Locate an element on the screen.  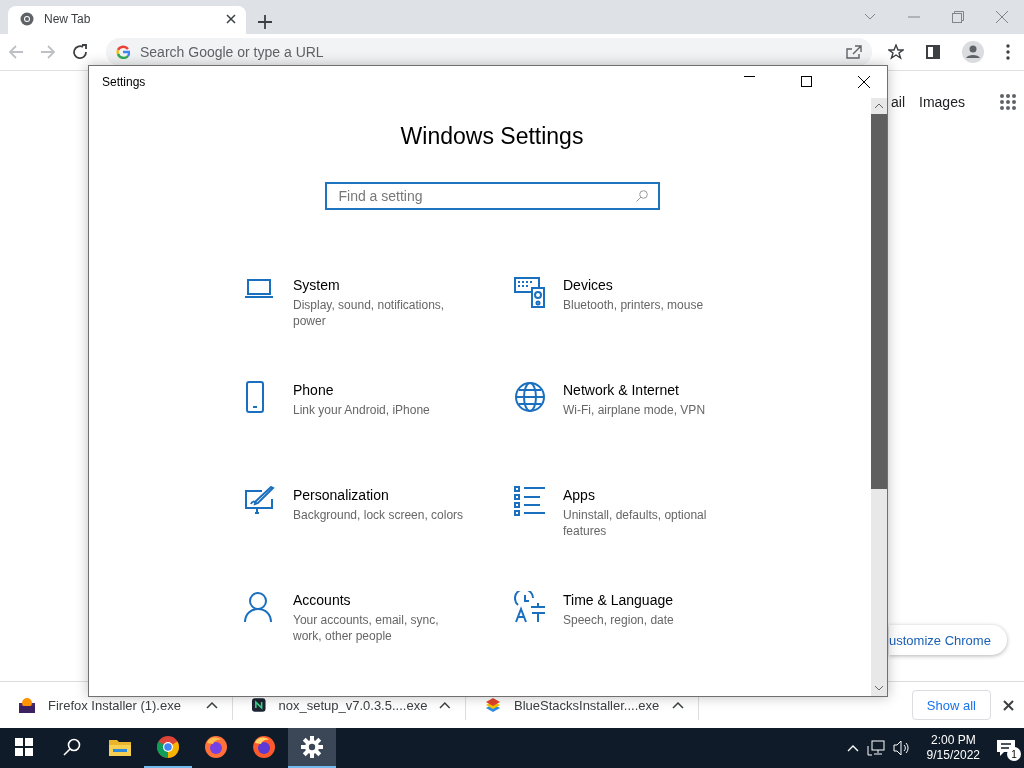
star-icon is located at coordinates (896, 52).